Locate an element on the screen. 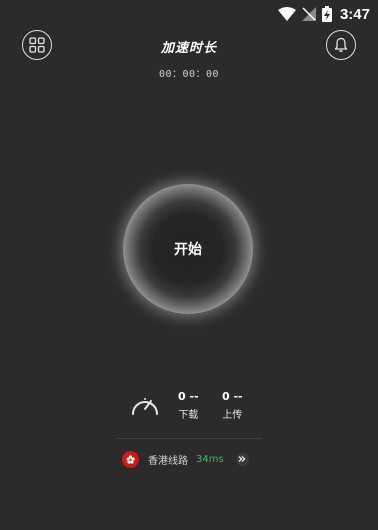 This screenshot has width=378, height=530. route-more-button is located at coordinates (242, 459).